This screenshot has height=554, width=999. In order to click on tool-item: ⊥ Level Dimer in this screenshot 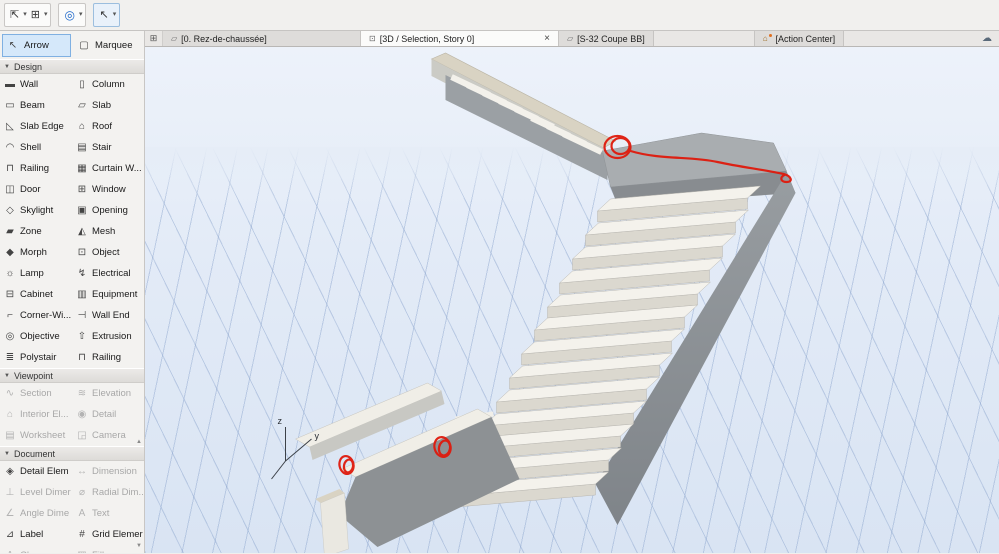, I will do `click(36, 492)`.